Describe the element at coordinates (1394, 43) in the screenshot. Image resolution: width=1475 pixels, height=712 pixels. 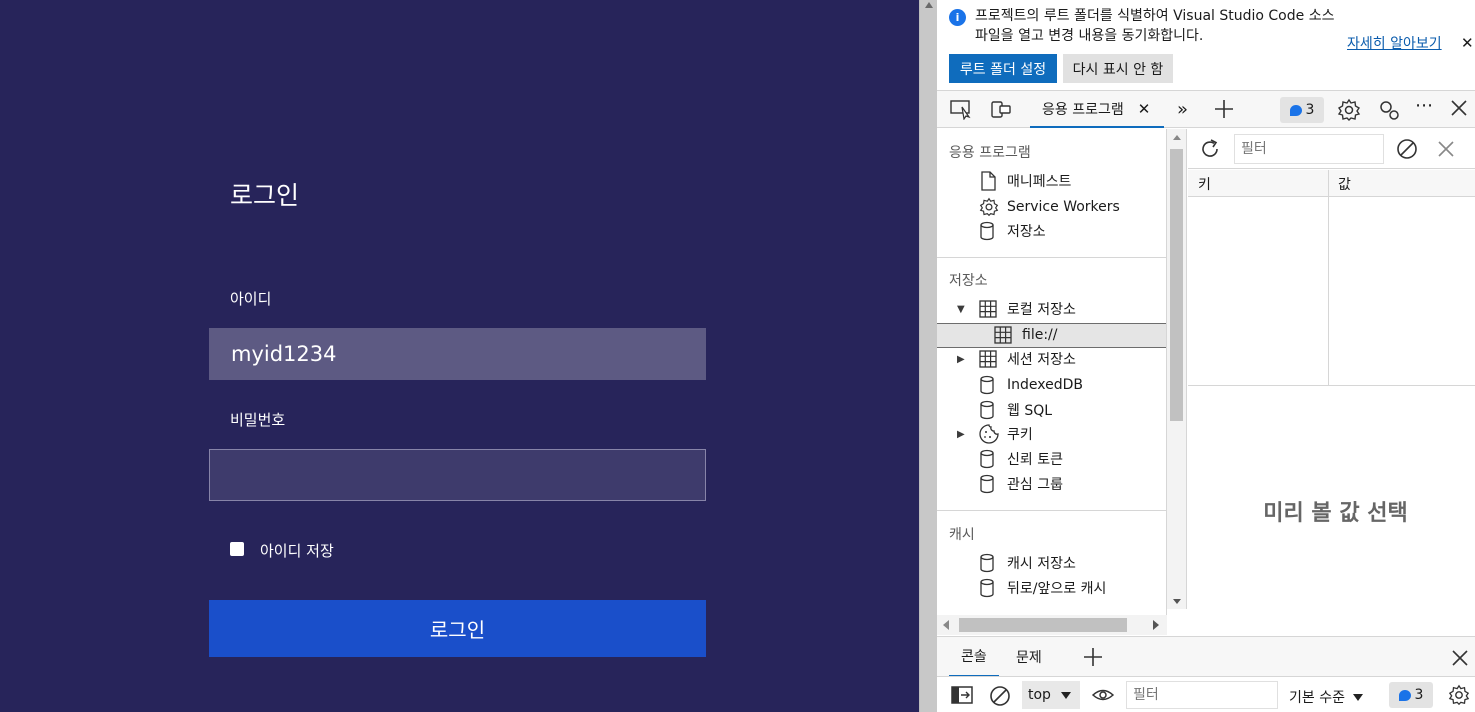
I see `learn-more-link: 자세히 알아보기` at that location.